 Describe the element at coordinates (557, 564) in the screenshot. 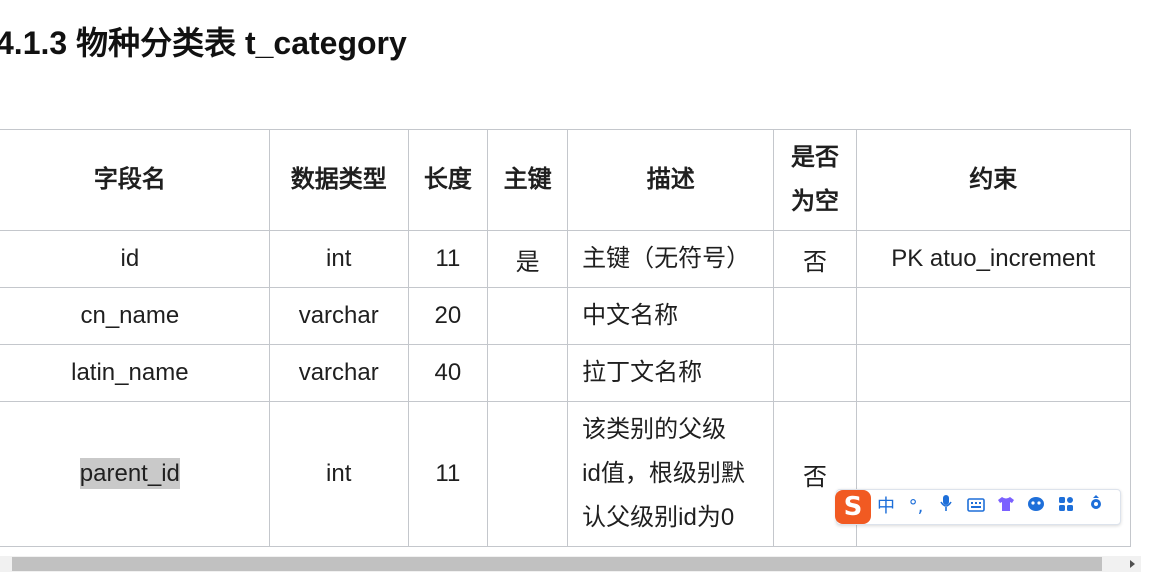

I see `scrollbar-thumb` at that location.